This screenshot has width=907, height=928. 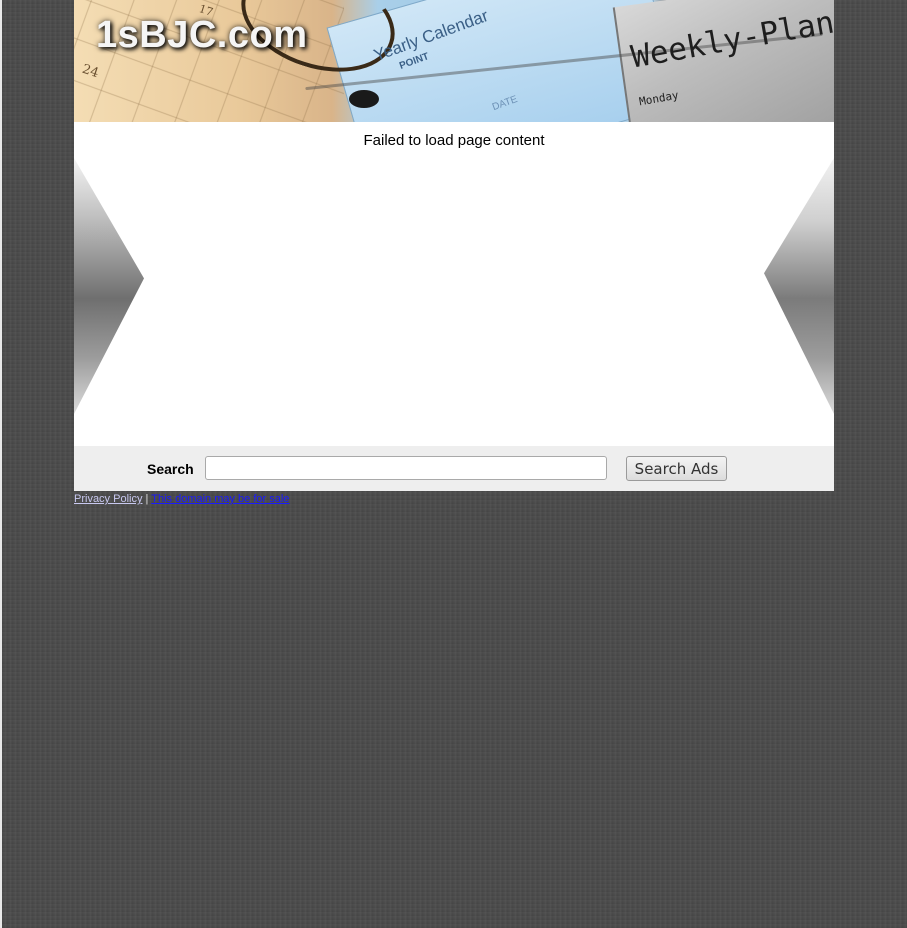 I want to click on search-bar: Search Search Ads, so click(x=454, y=468).